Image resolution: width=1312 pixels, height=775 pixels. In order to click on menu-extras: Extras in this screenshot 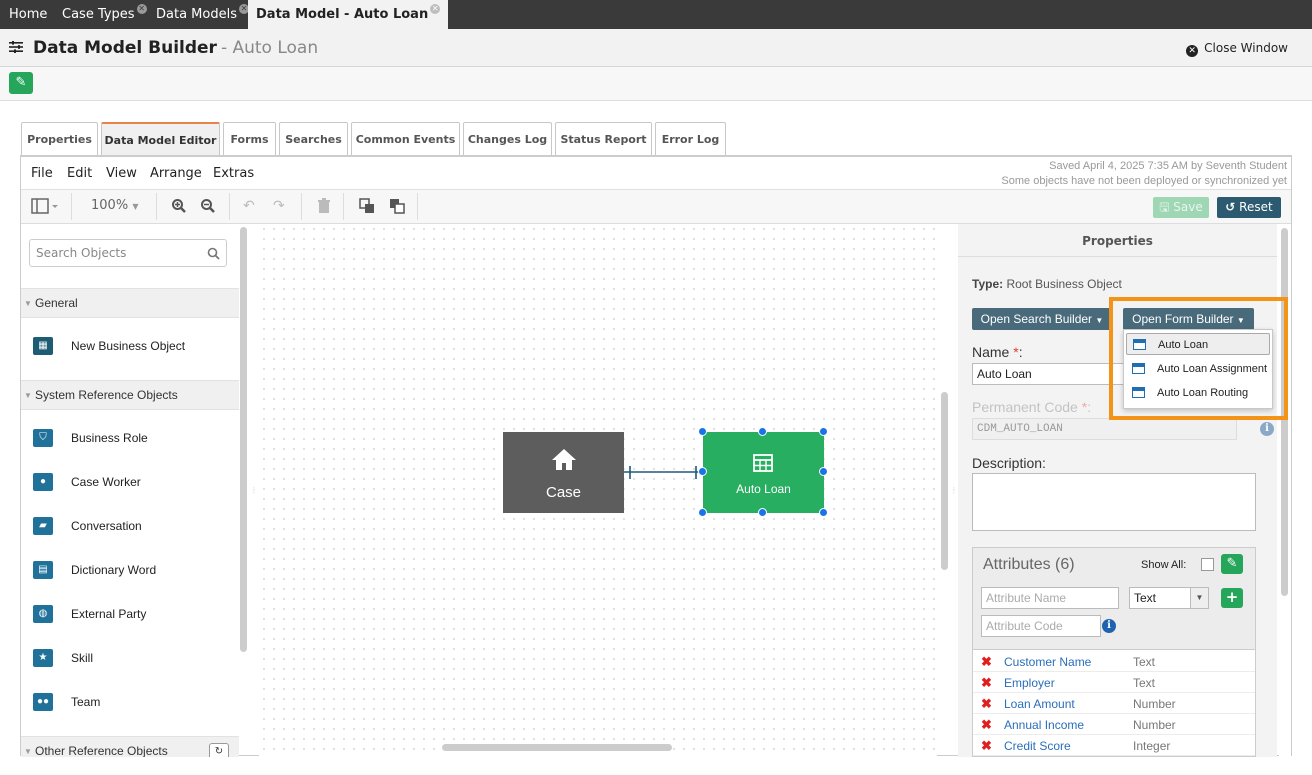, I will do `click(233, 173)`.